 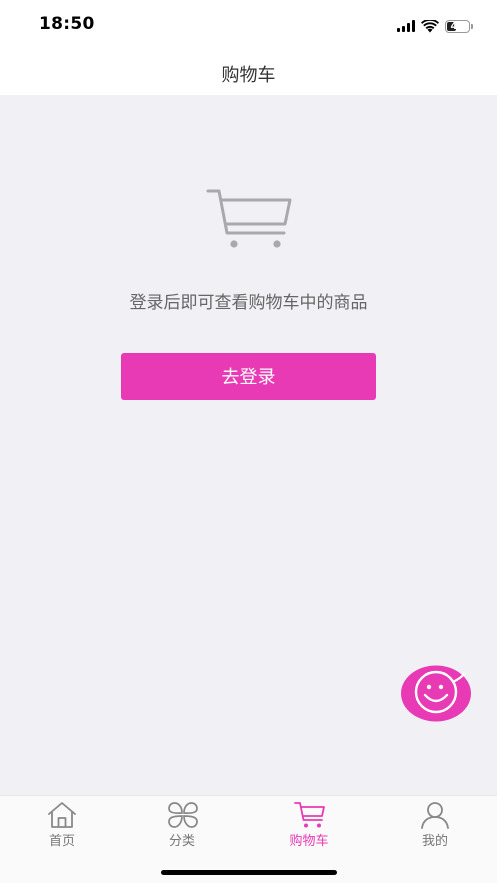 I want to click on battery-level: 44, so click(x=457, y=26).